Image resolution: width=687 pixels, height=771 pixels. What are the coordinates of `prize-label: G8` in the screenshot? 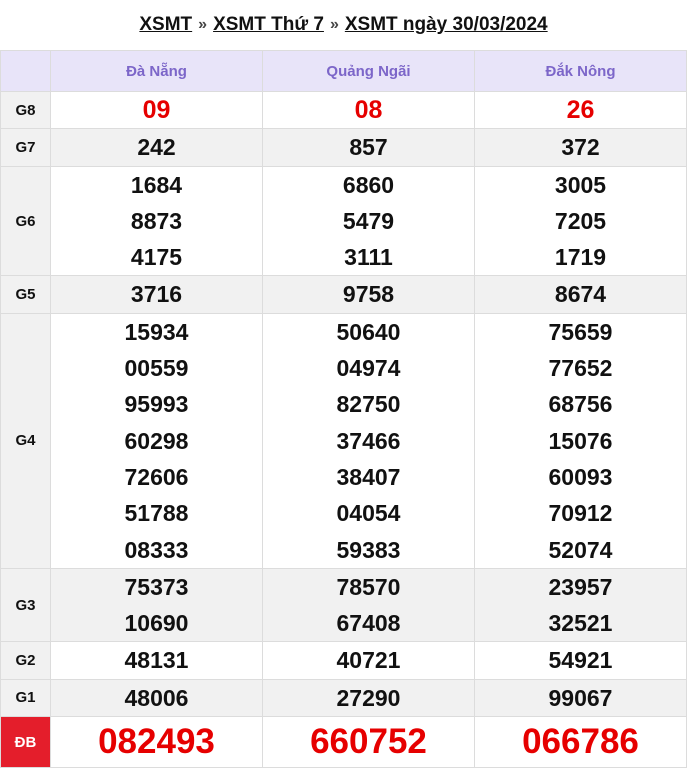 It's located at (25, 110).